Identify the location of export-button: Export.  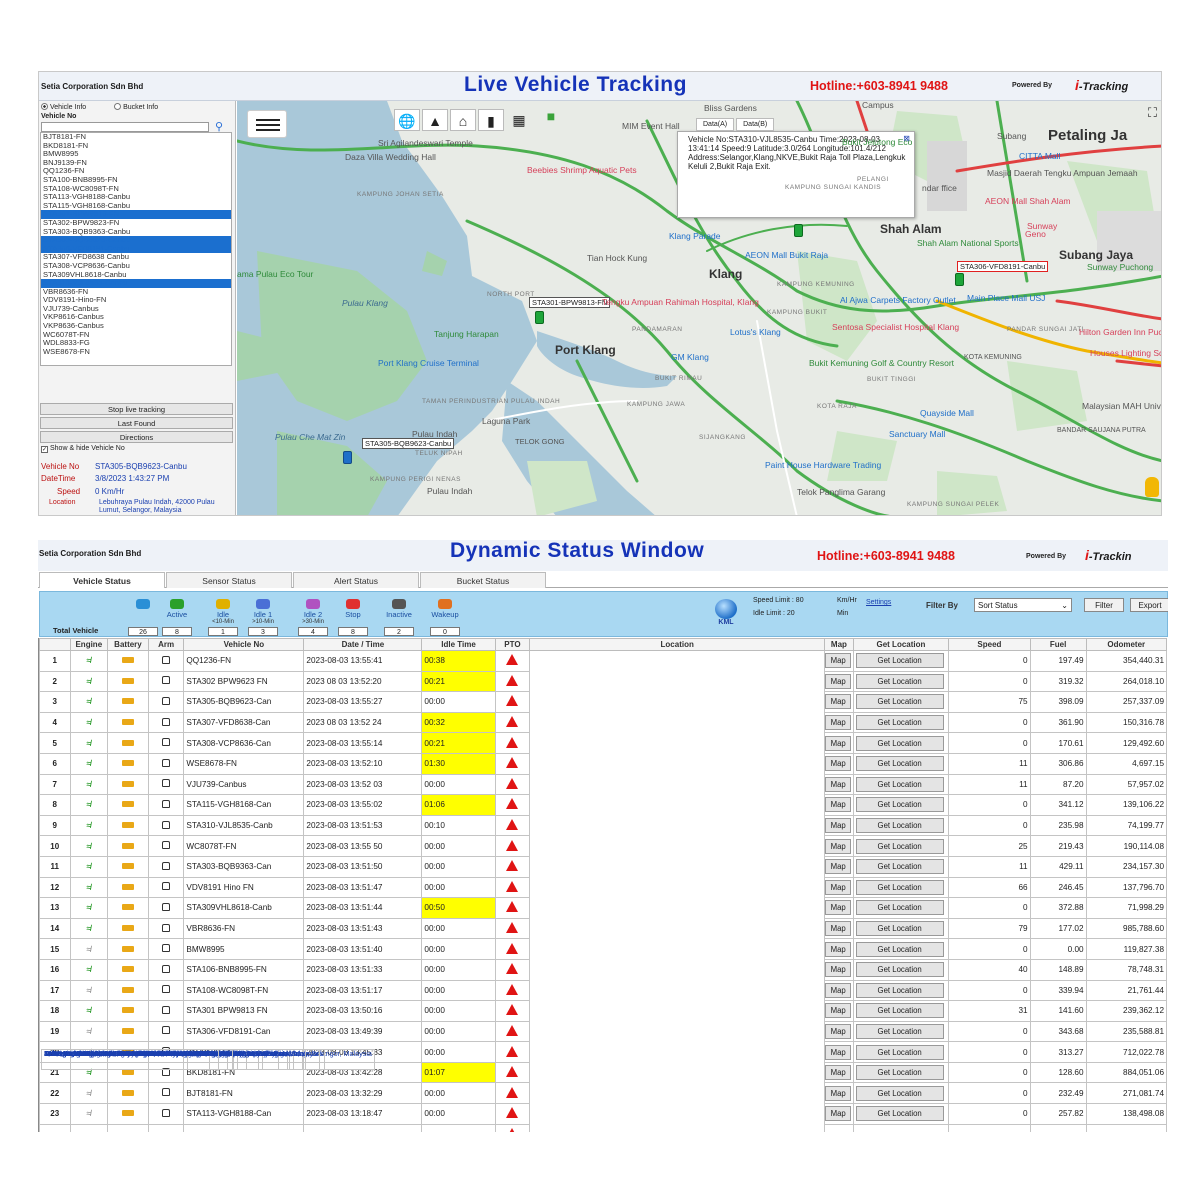
(1149, 605).